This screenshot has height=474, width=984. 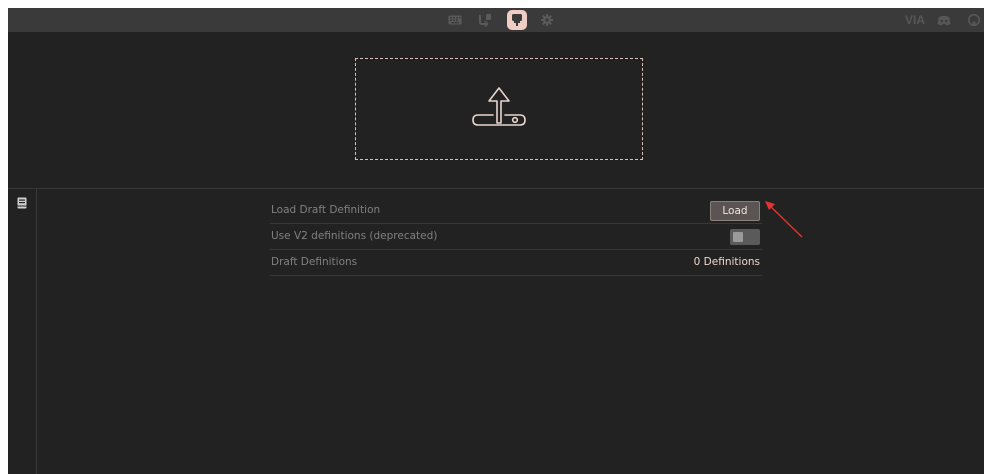 What do you see at coordinates (354, 236) in the screenshot?
I see `use-v2-label: Use V2 definitions (deprecated)` at bounding box center [354, 236].